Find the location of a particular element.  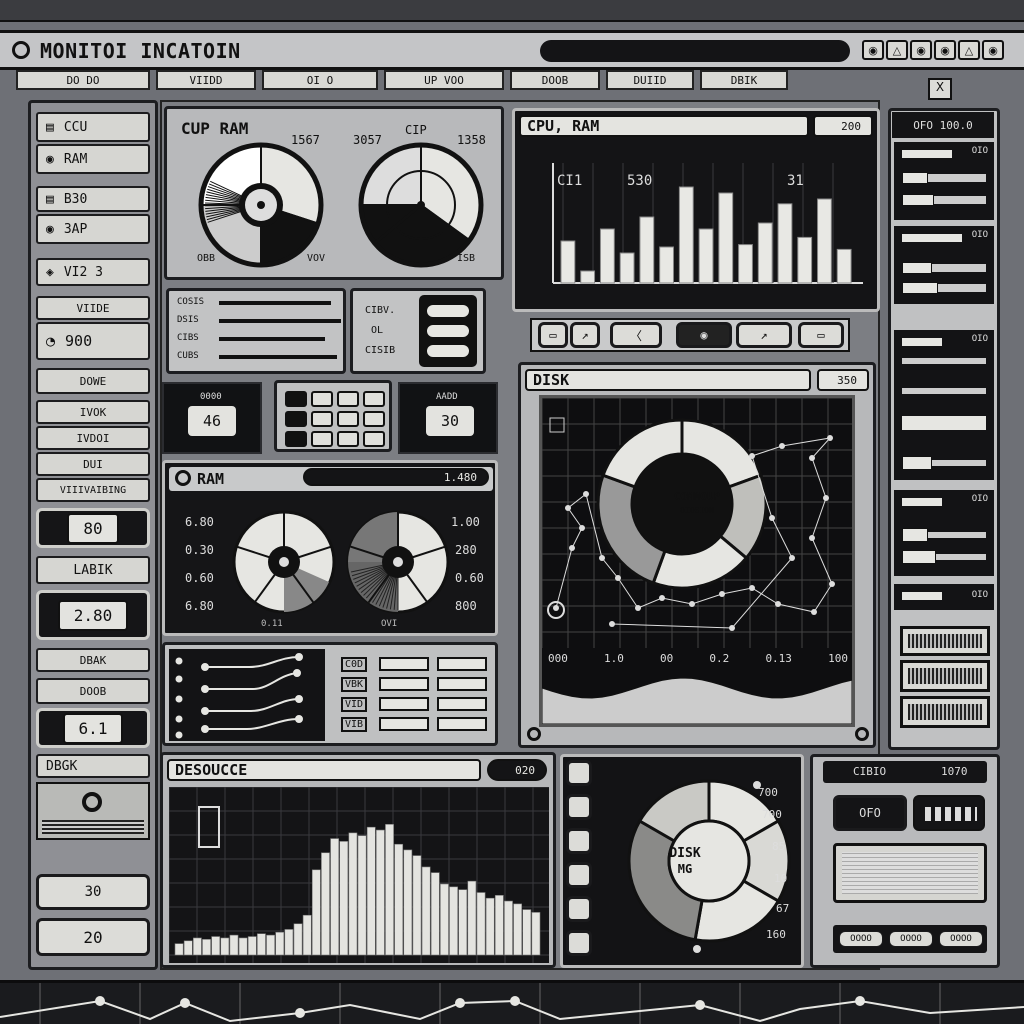

menu-item-1: DO DO is located at coordinates (83, 80).